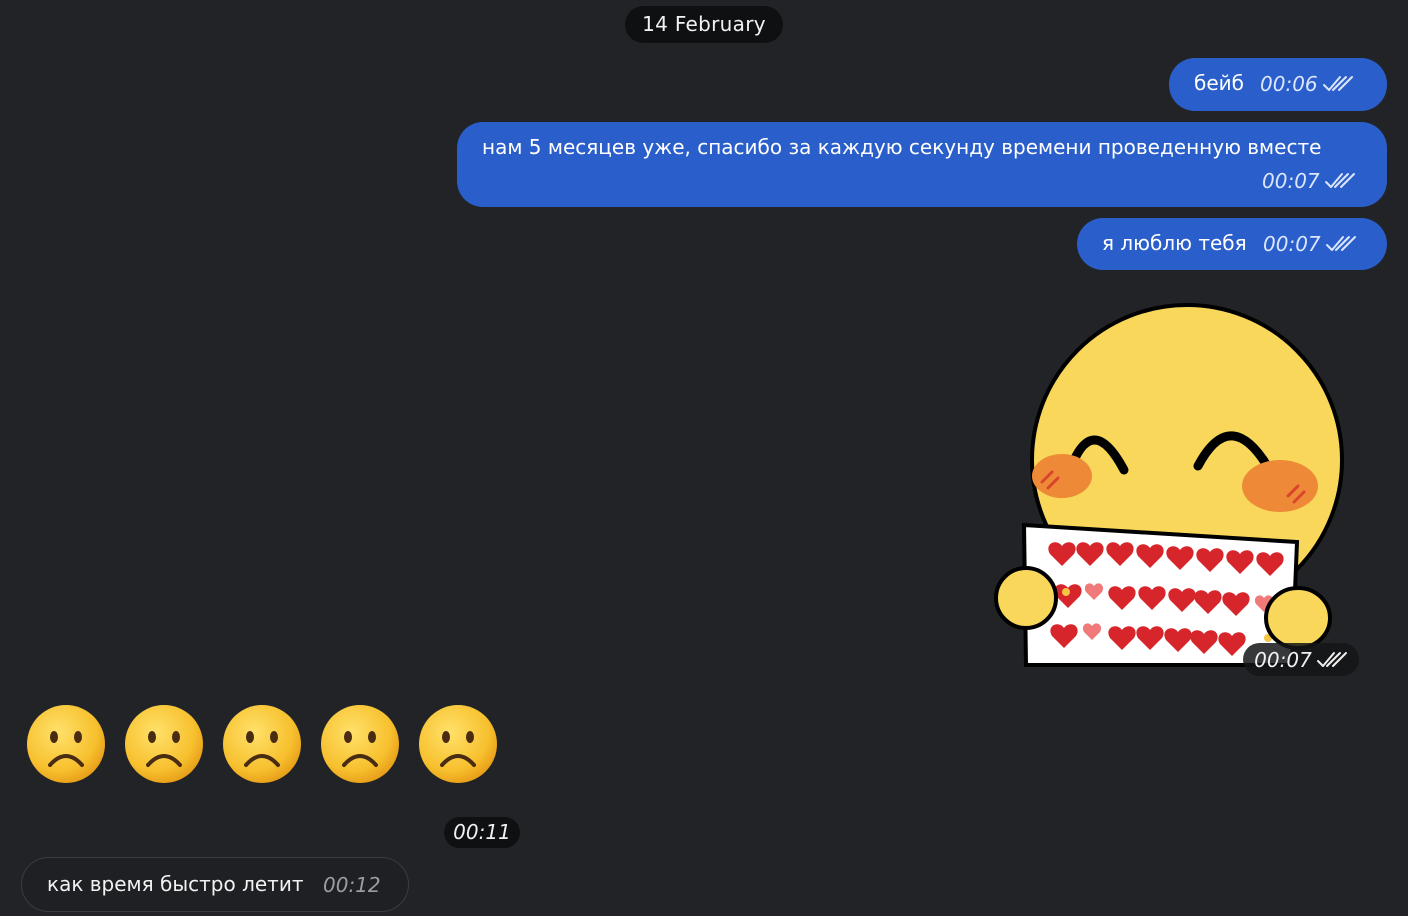 The width and height of the screenshot is (1408, 916). Describe the element at coordinates (1177, 490) in the screenshot. I see `blushing-smiley-sticker-icon` at that location.